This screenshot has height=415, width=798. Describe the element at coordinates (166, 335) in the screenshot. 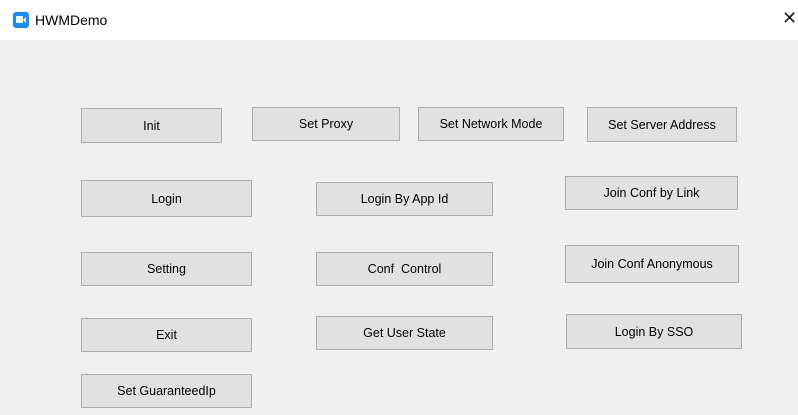

I see `exit-button: Exit` at that location.